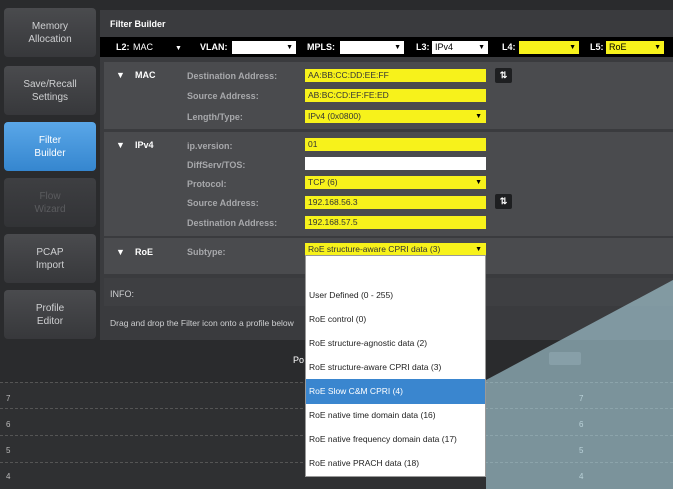  I want to click on sidebar-item-profile-editor: Profile Editor, so click(50, 314).